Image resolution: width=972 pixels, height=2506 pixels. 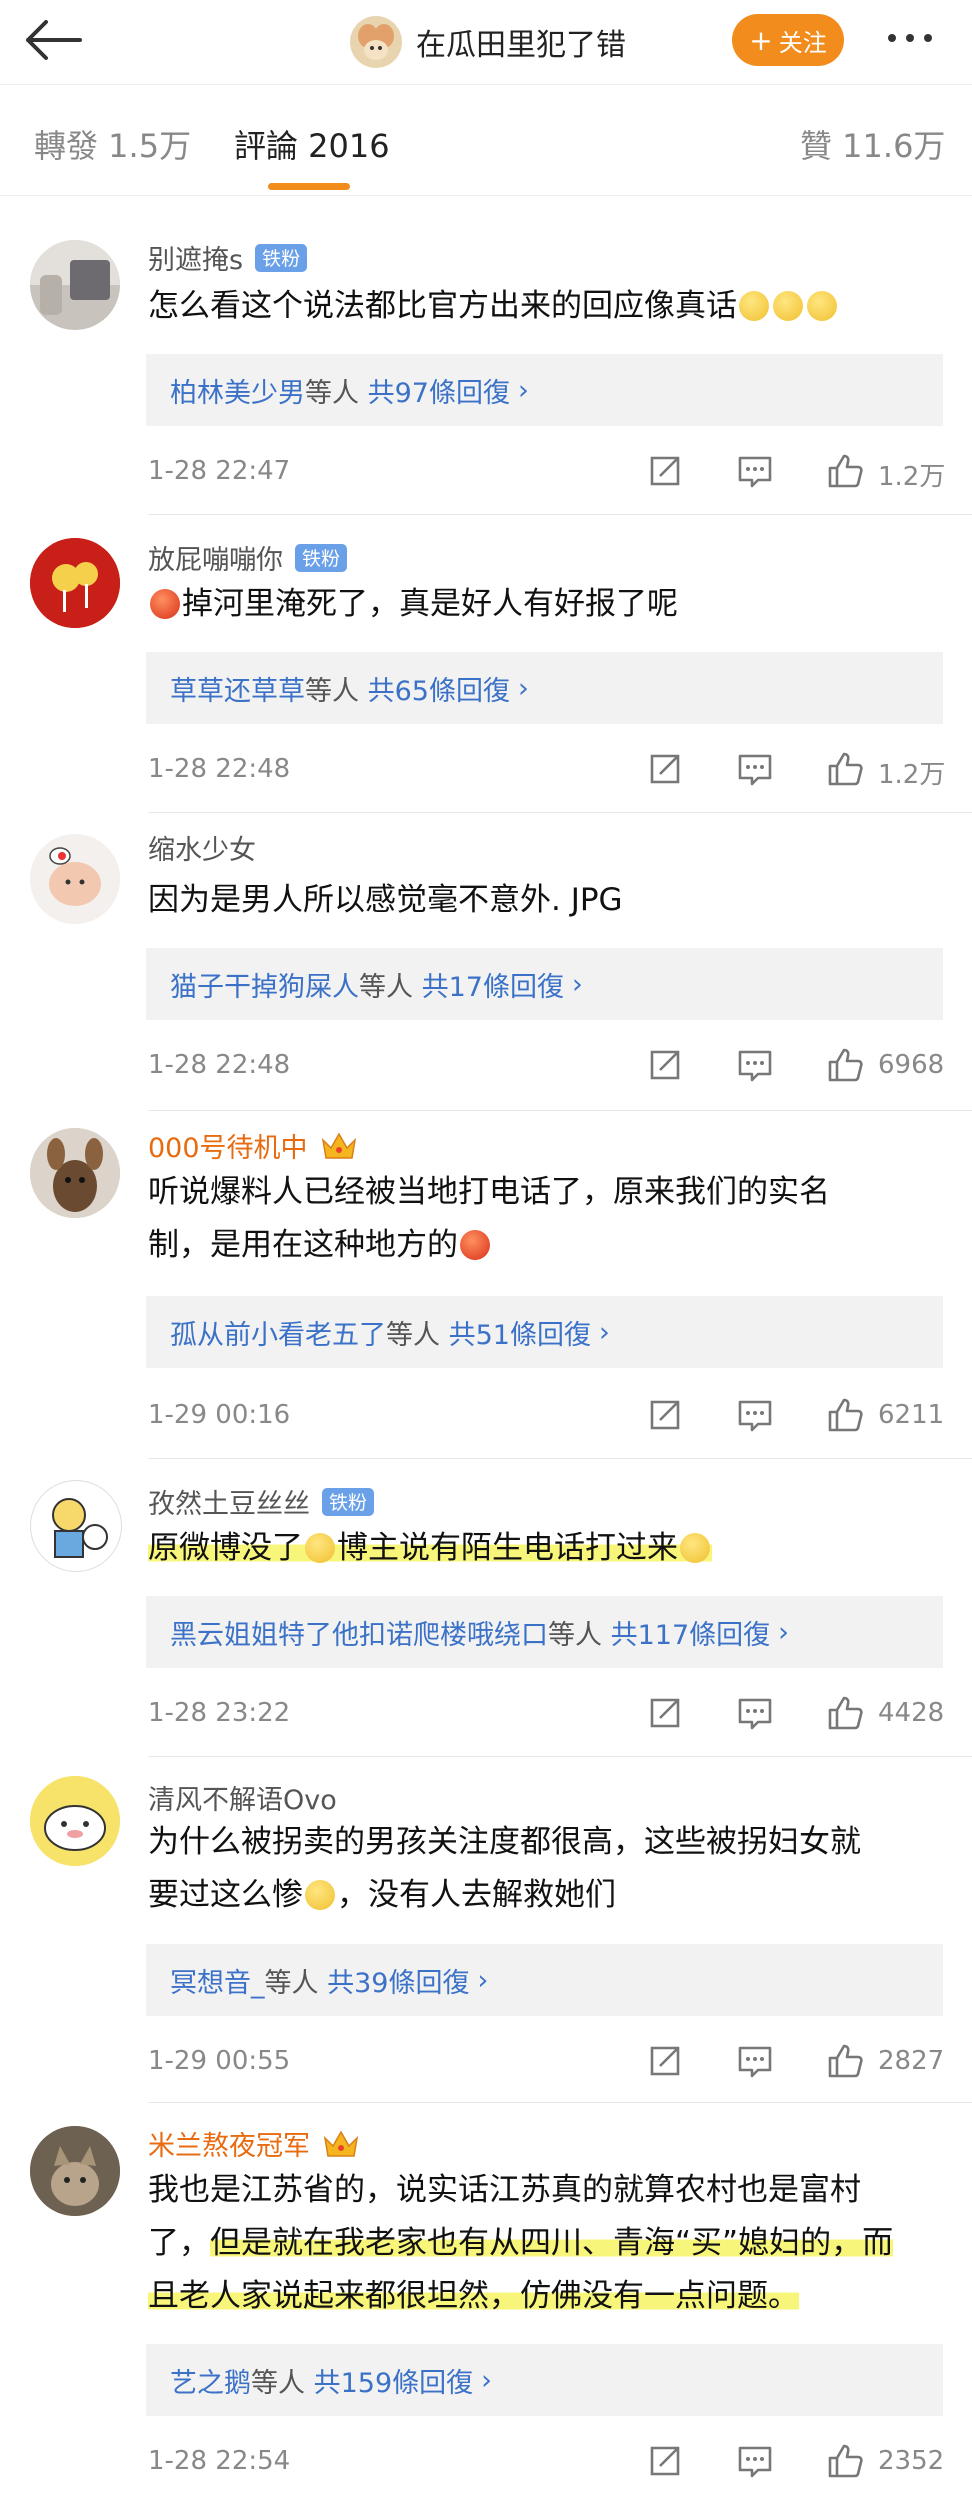 What do you see at coordinates (911, 2461) in the screenshot?
I see `like-count: 2352` at bounding box center [911, 2461].